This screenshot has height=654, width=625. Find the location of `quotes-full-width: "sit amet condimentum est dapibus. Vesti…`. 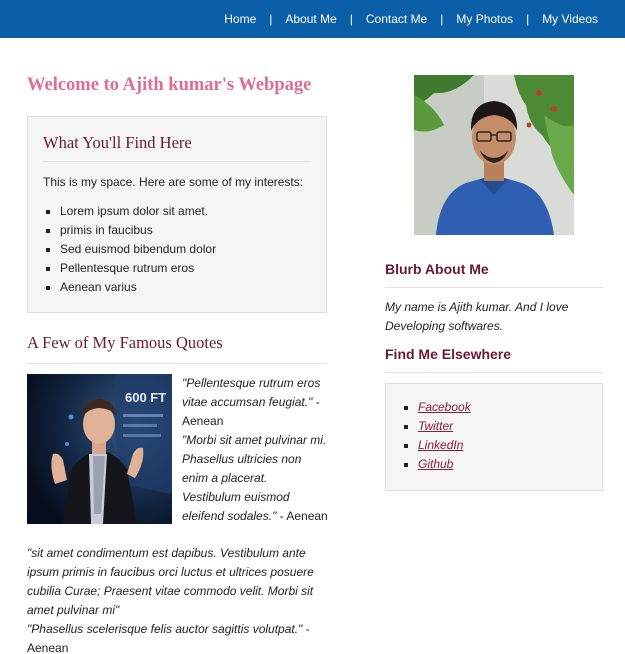

quotes-full-width: "sit amet condimentum est dapibus. Vesti… is located at coordinates (177, 599).